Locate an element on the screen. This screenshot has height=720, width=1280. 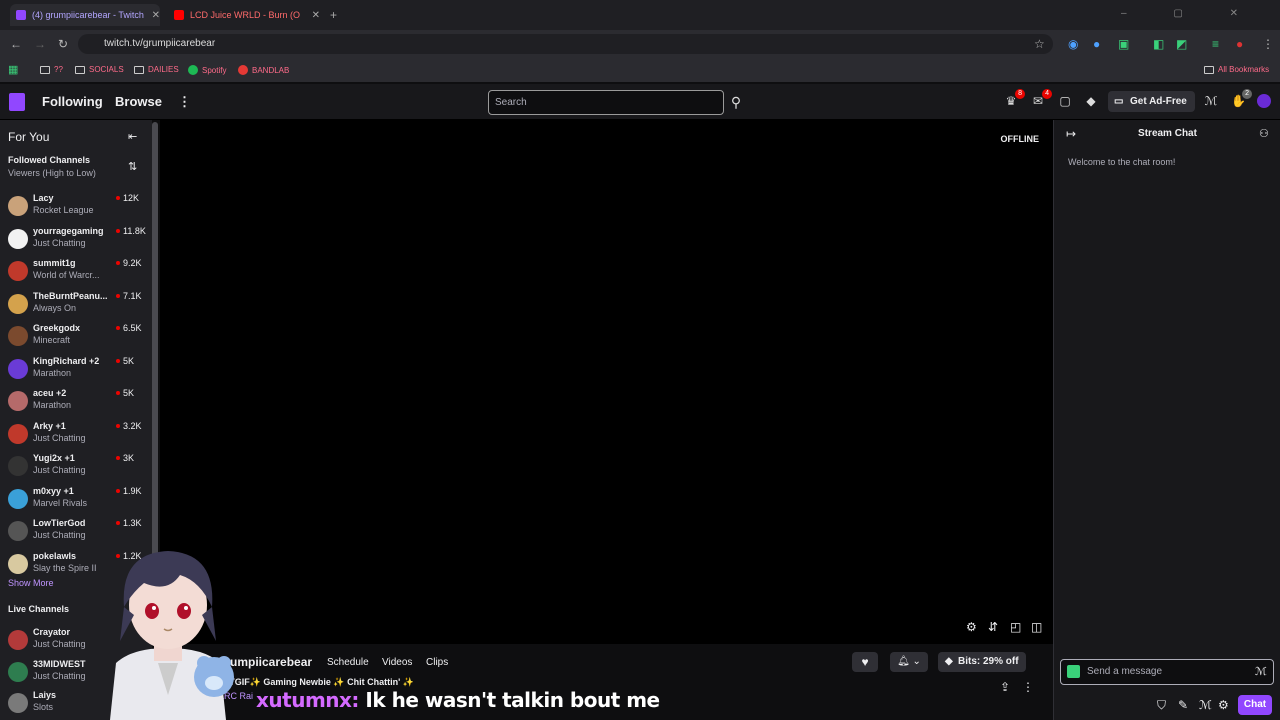
sidebar-channel-item: aceu +2 Marathon 5K is located at coordinates (76, 403).